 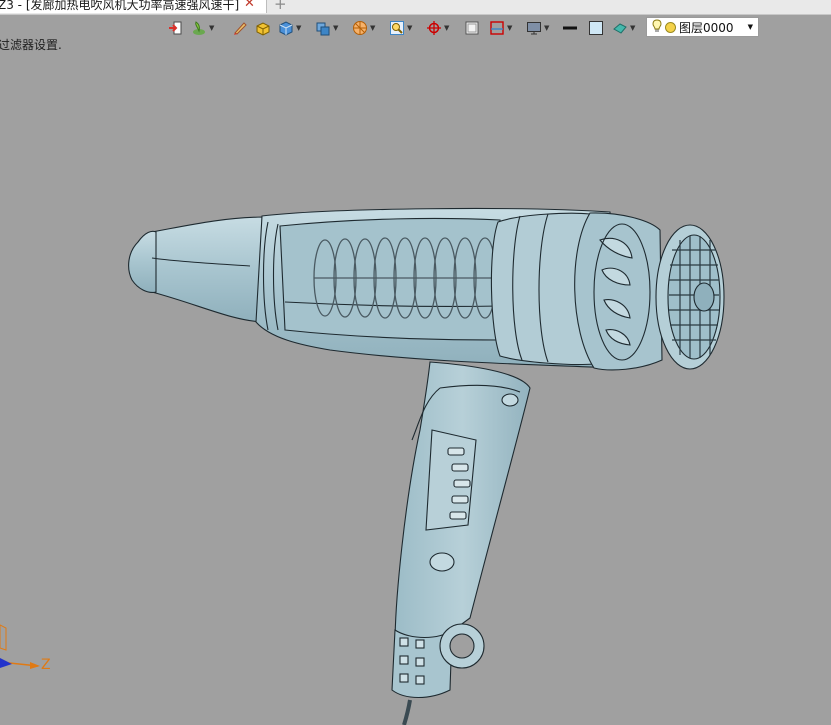 What do you see at coordinates (46, 665) in the screenshot?
I see `z-axis-label: Z` at bounding box center [46, 665].